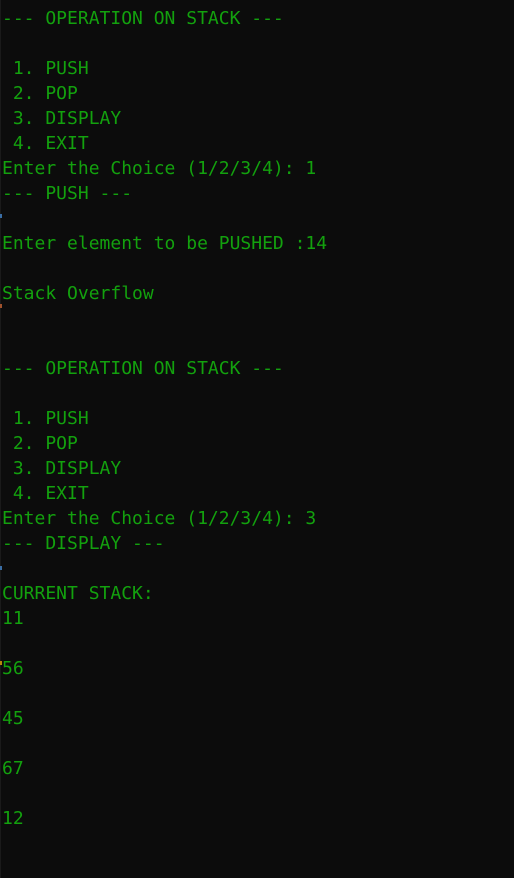  Describe the element at coordinates (13, 768) in the screenshot. I see `terminal-line: 67` at that location.